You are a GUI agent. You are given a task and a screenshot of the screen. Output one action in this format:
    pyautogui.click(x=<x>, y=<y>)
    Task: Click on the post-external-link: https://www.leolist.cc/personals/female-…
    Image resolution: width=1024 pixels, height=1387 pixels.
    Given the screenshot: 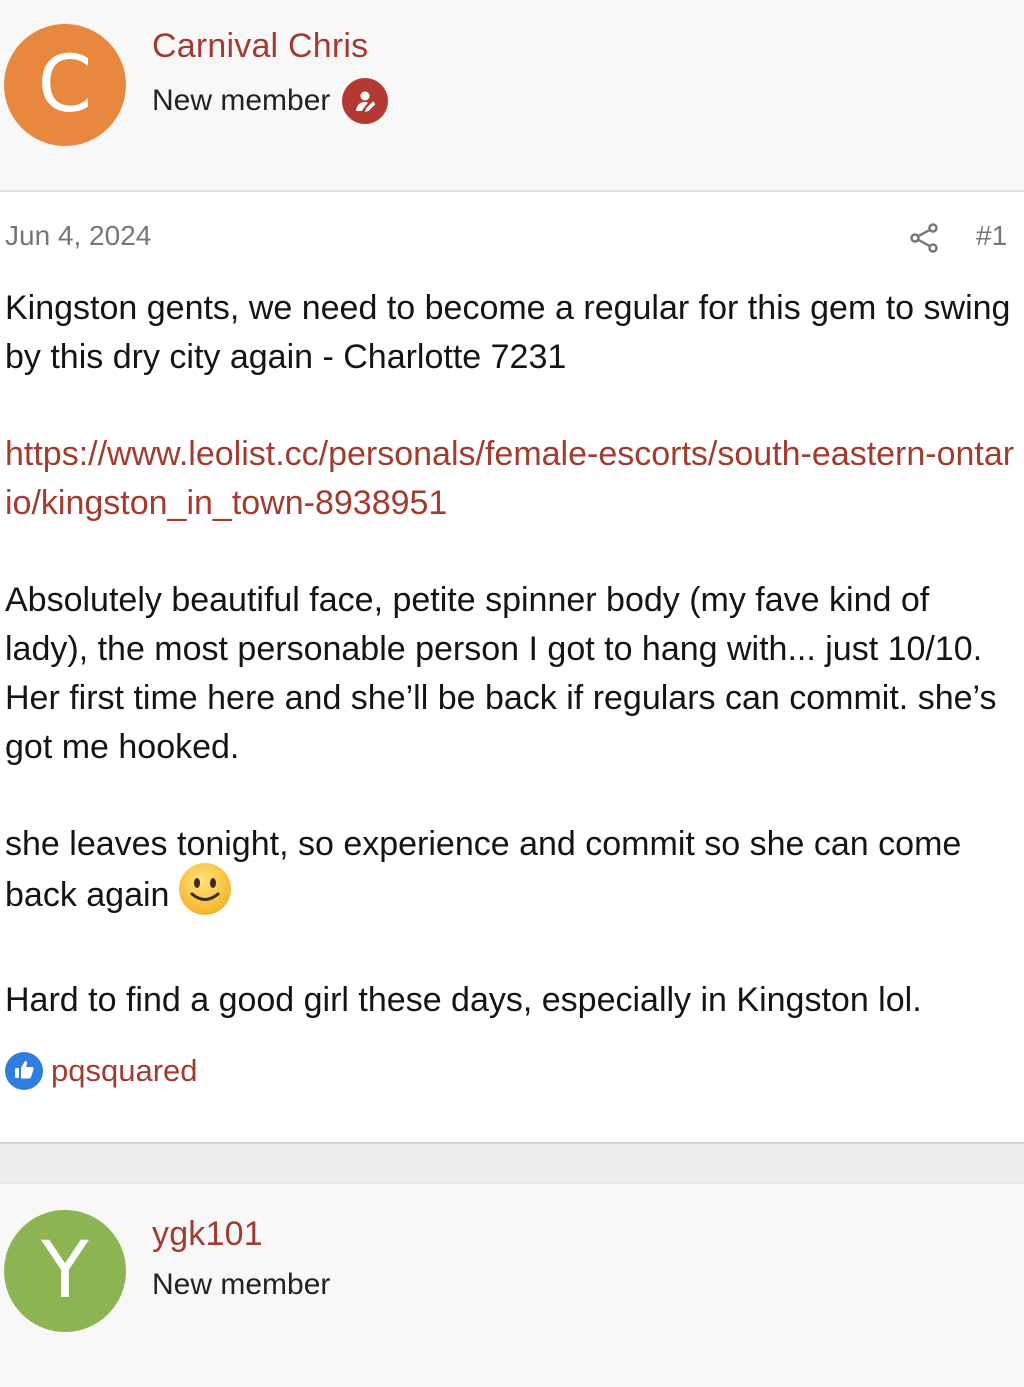 What is the action you would take?
    pyautogui.click(x=512, y=479)
    